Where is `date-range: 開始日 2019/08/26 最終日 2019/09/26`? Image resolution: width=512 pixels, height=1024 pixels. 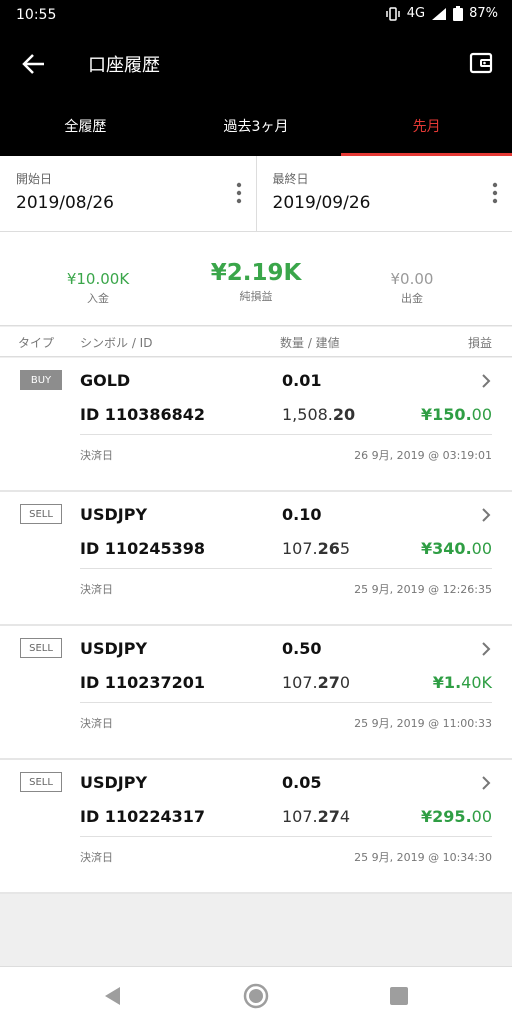
date-range: 開始日 2019/08/26 最終日 2019/09/26 is located at coordinates (256, 194).